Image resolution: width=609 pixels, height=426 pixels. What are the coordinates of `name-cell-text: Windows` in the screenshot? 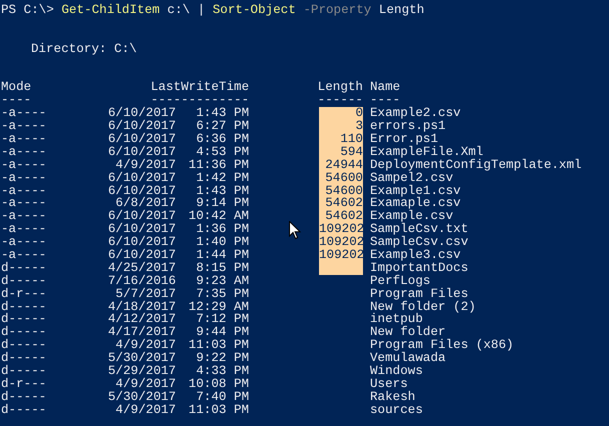 It's located at (396, 371).